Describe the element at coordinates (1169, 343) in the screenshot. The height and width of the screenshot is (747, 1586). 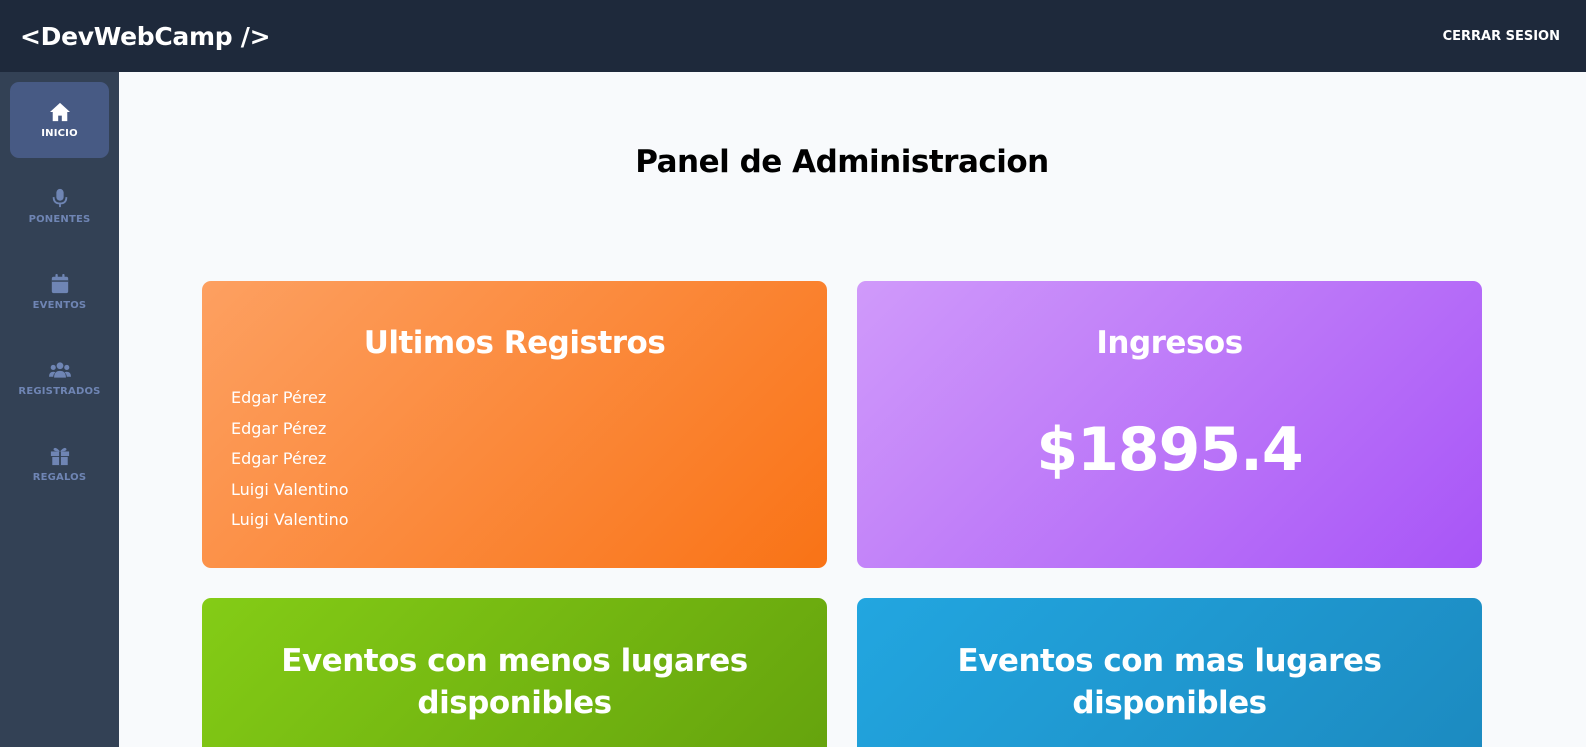
I see `card-title: Ingresos` at that location.